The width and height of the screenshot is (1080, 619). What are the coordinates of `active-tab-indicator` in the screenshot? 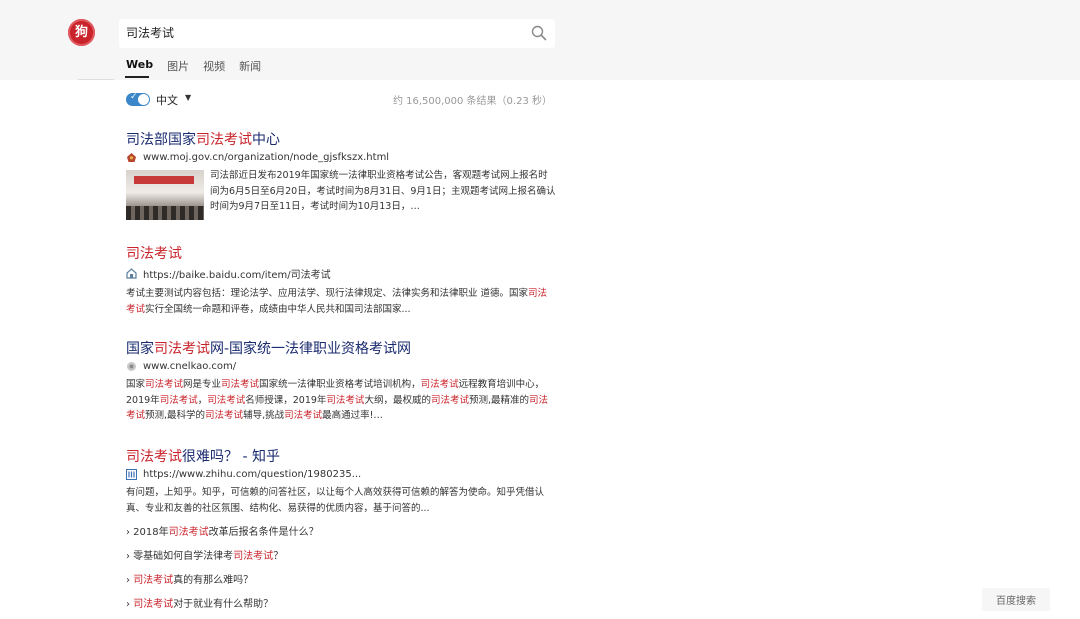 It's located at (137, 77).